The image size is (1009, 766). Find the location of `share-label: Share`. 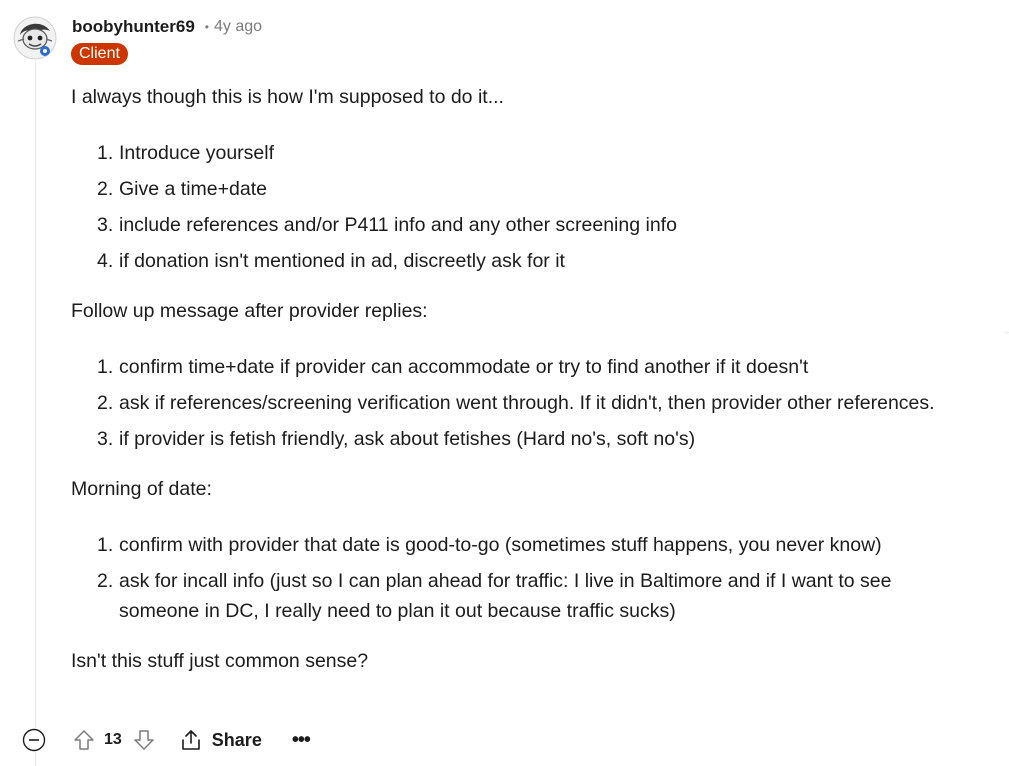

share-label: Share is located at coordinates (236, 739).